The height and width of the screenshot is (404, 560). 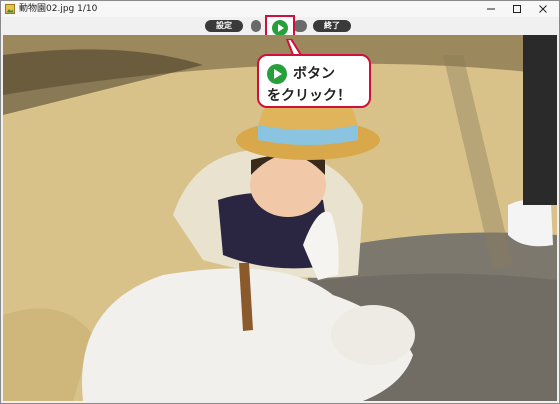 I want to click on instruction-callout: ボタン をクリック！, so click(x=314, y=81).